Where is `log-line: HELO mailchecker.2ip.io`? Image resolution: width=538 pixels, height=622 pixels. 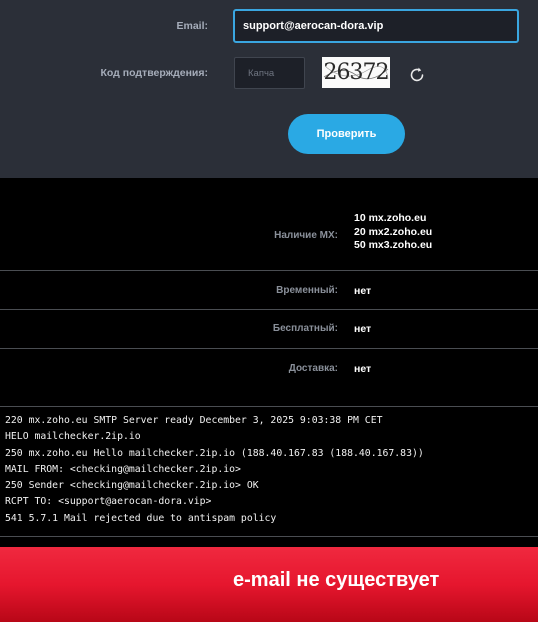 log-line: HELO mailchecker.2ip.io is located at coordinates (73, 437).